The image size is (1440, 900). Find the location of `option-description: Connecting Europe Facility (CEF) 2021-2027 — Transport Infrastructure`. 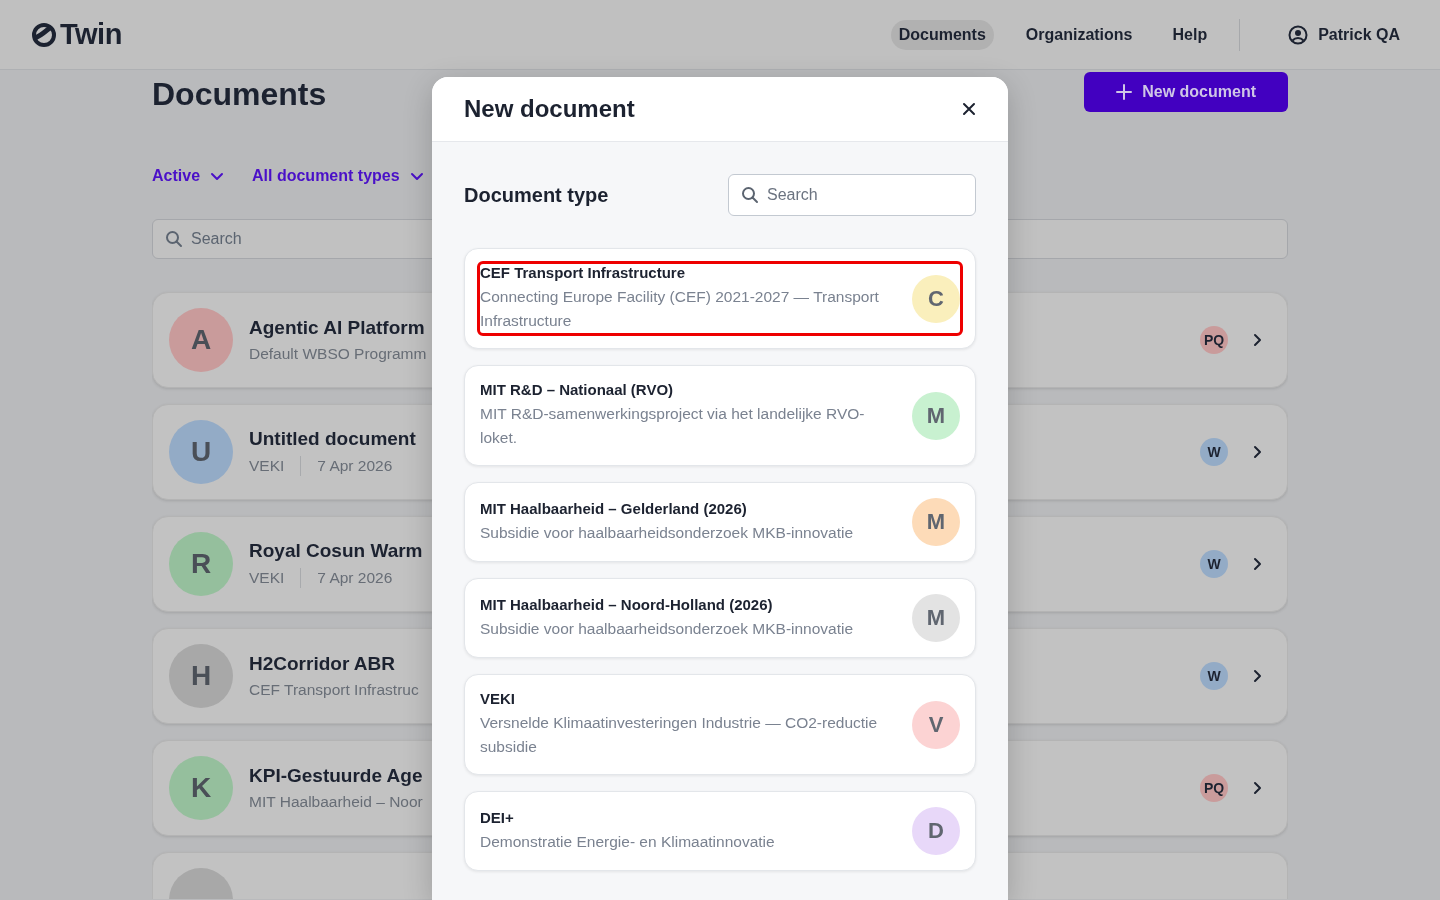

option-description: Connecting Europe Facility (CEF) 2021-2027 — Transport Infrastructure is located at coordinates (680, 309).